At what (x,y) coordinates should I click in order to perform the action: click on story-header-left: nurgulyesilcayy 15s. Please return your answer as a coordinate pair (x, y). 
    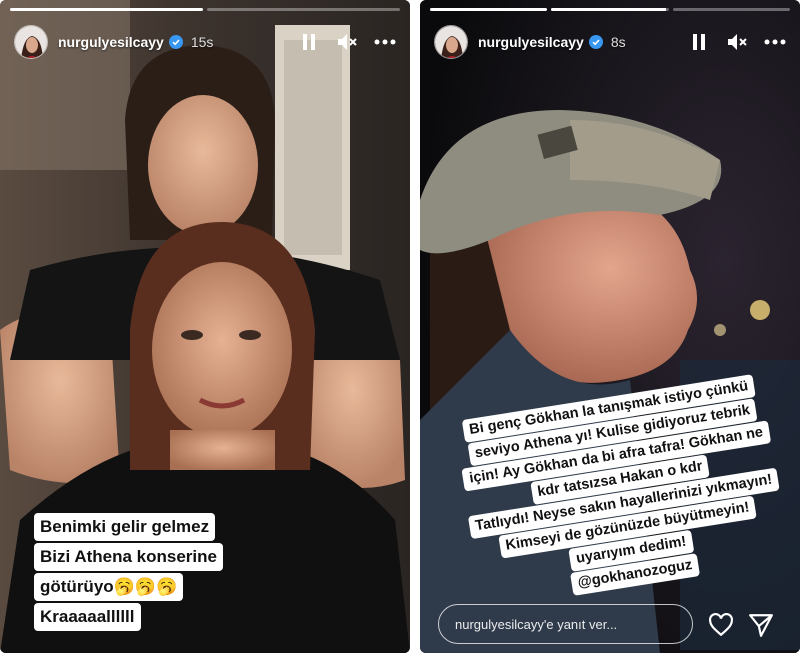
    Looking at the image, I should click on (205, 42).